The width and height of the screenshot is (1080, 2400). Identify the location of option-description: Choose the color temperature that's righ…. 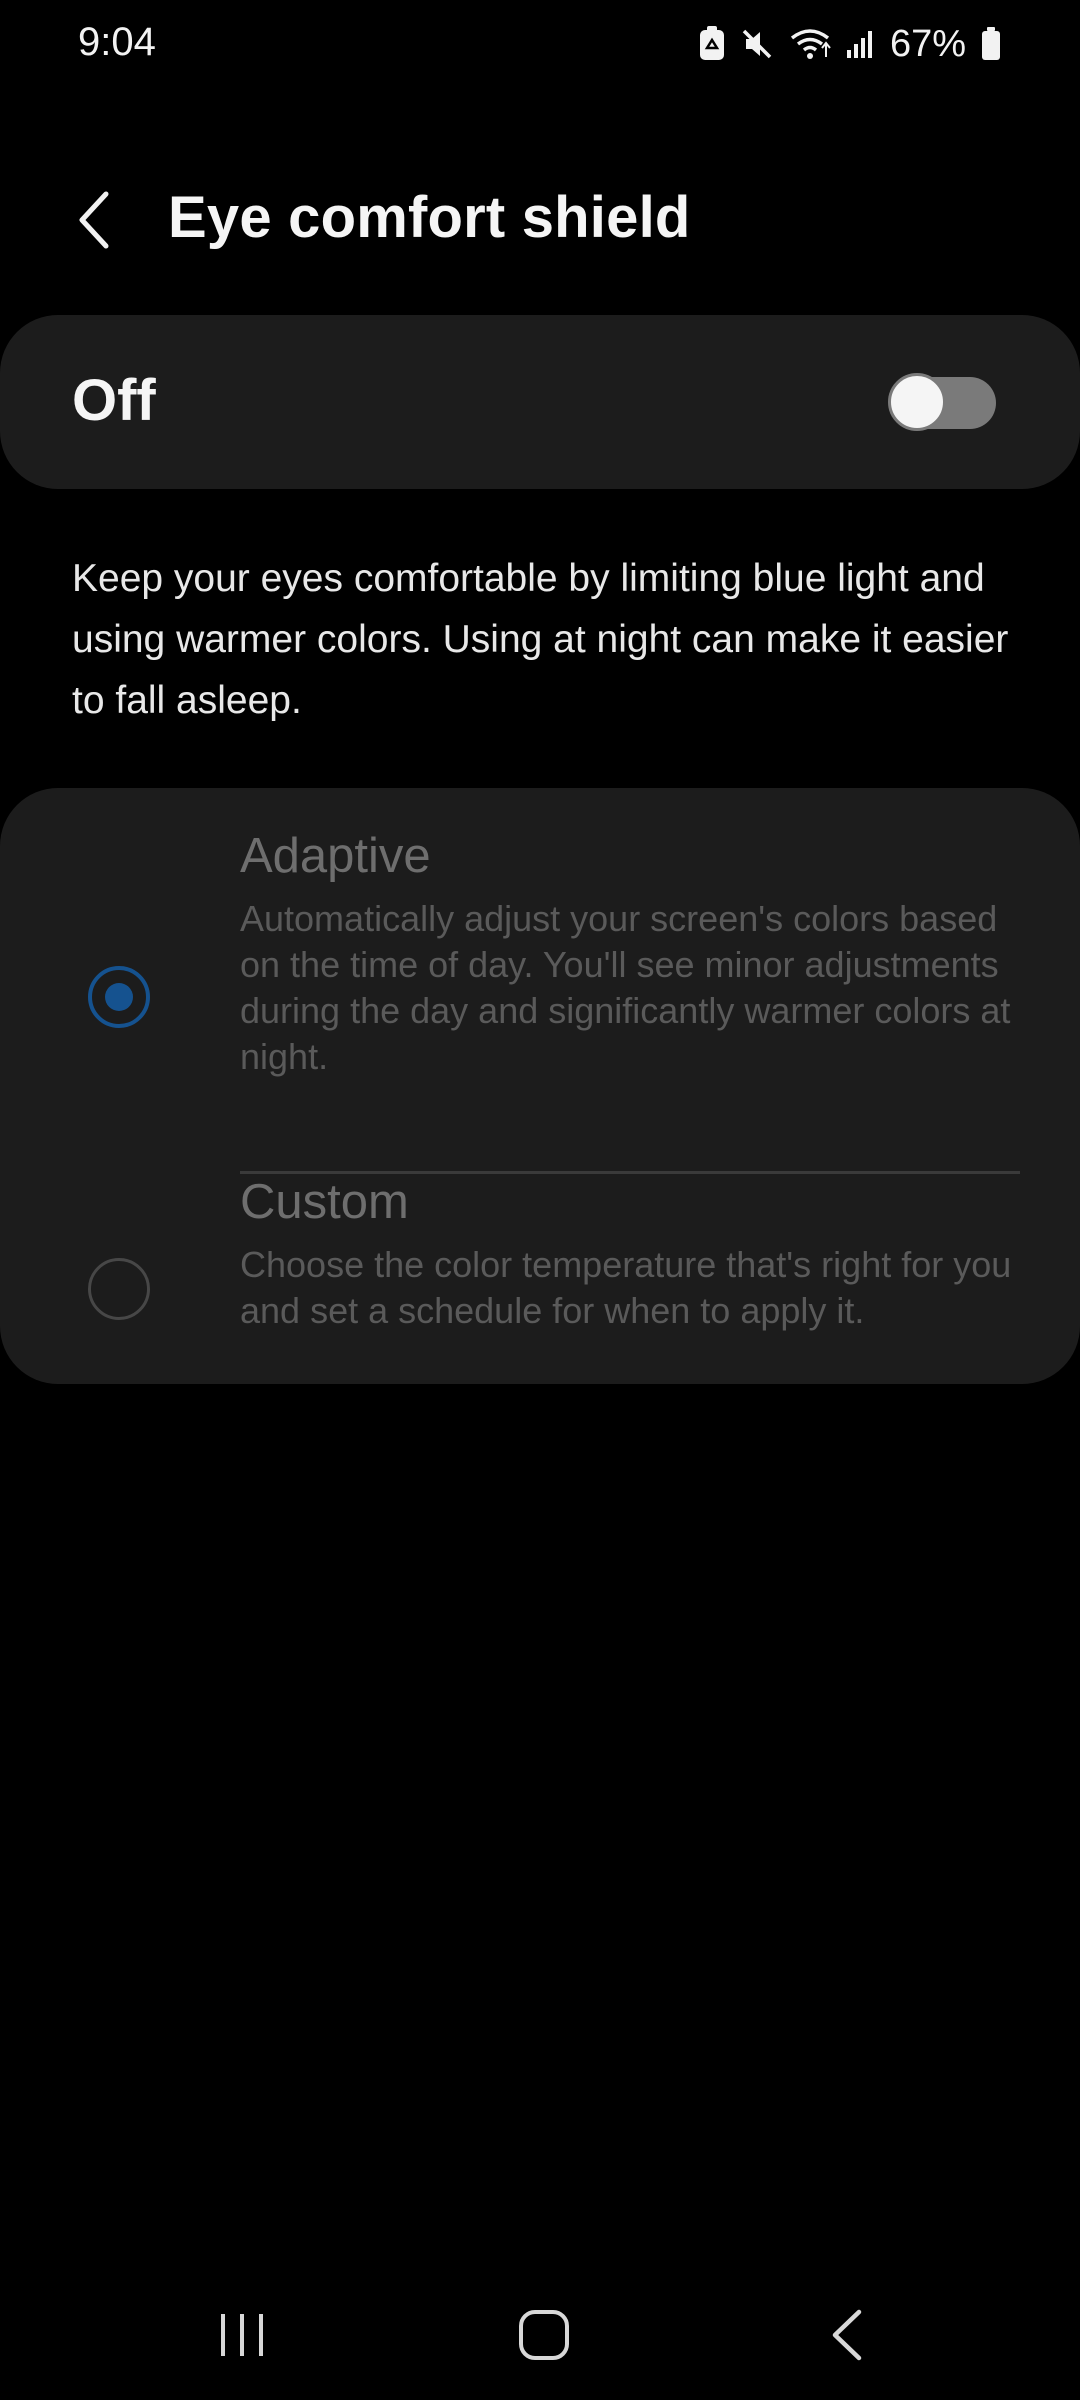
(626, 1287).